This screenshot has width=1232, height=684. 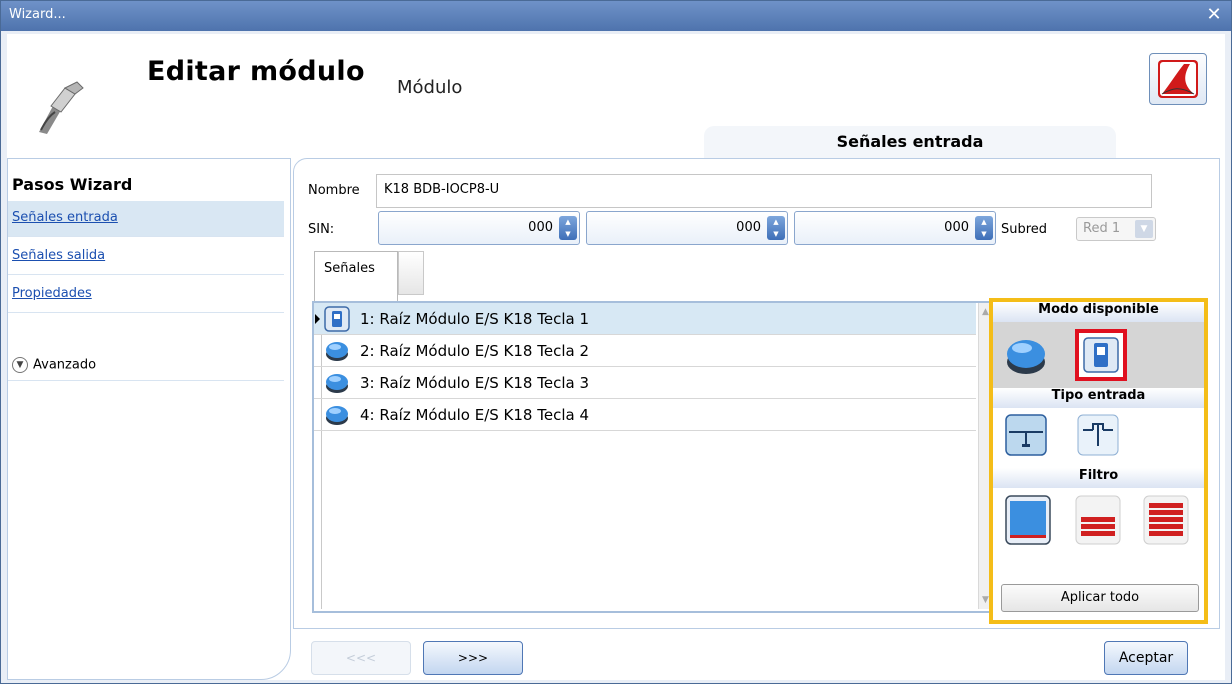 What do you see at coordinates (1098, 435) in the screenshot?
I see `nc-contact-icon` at bounding box center [1098, 435].